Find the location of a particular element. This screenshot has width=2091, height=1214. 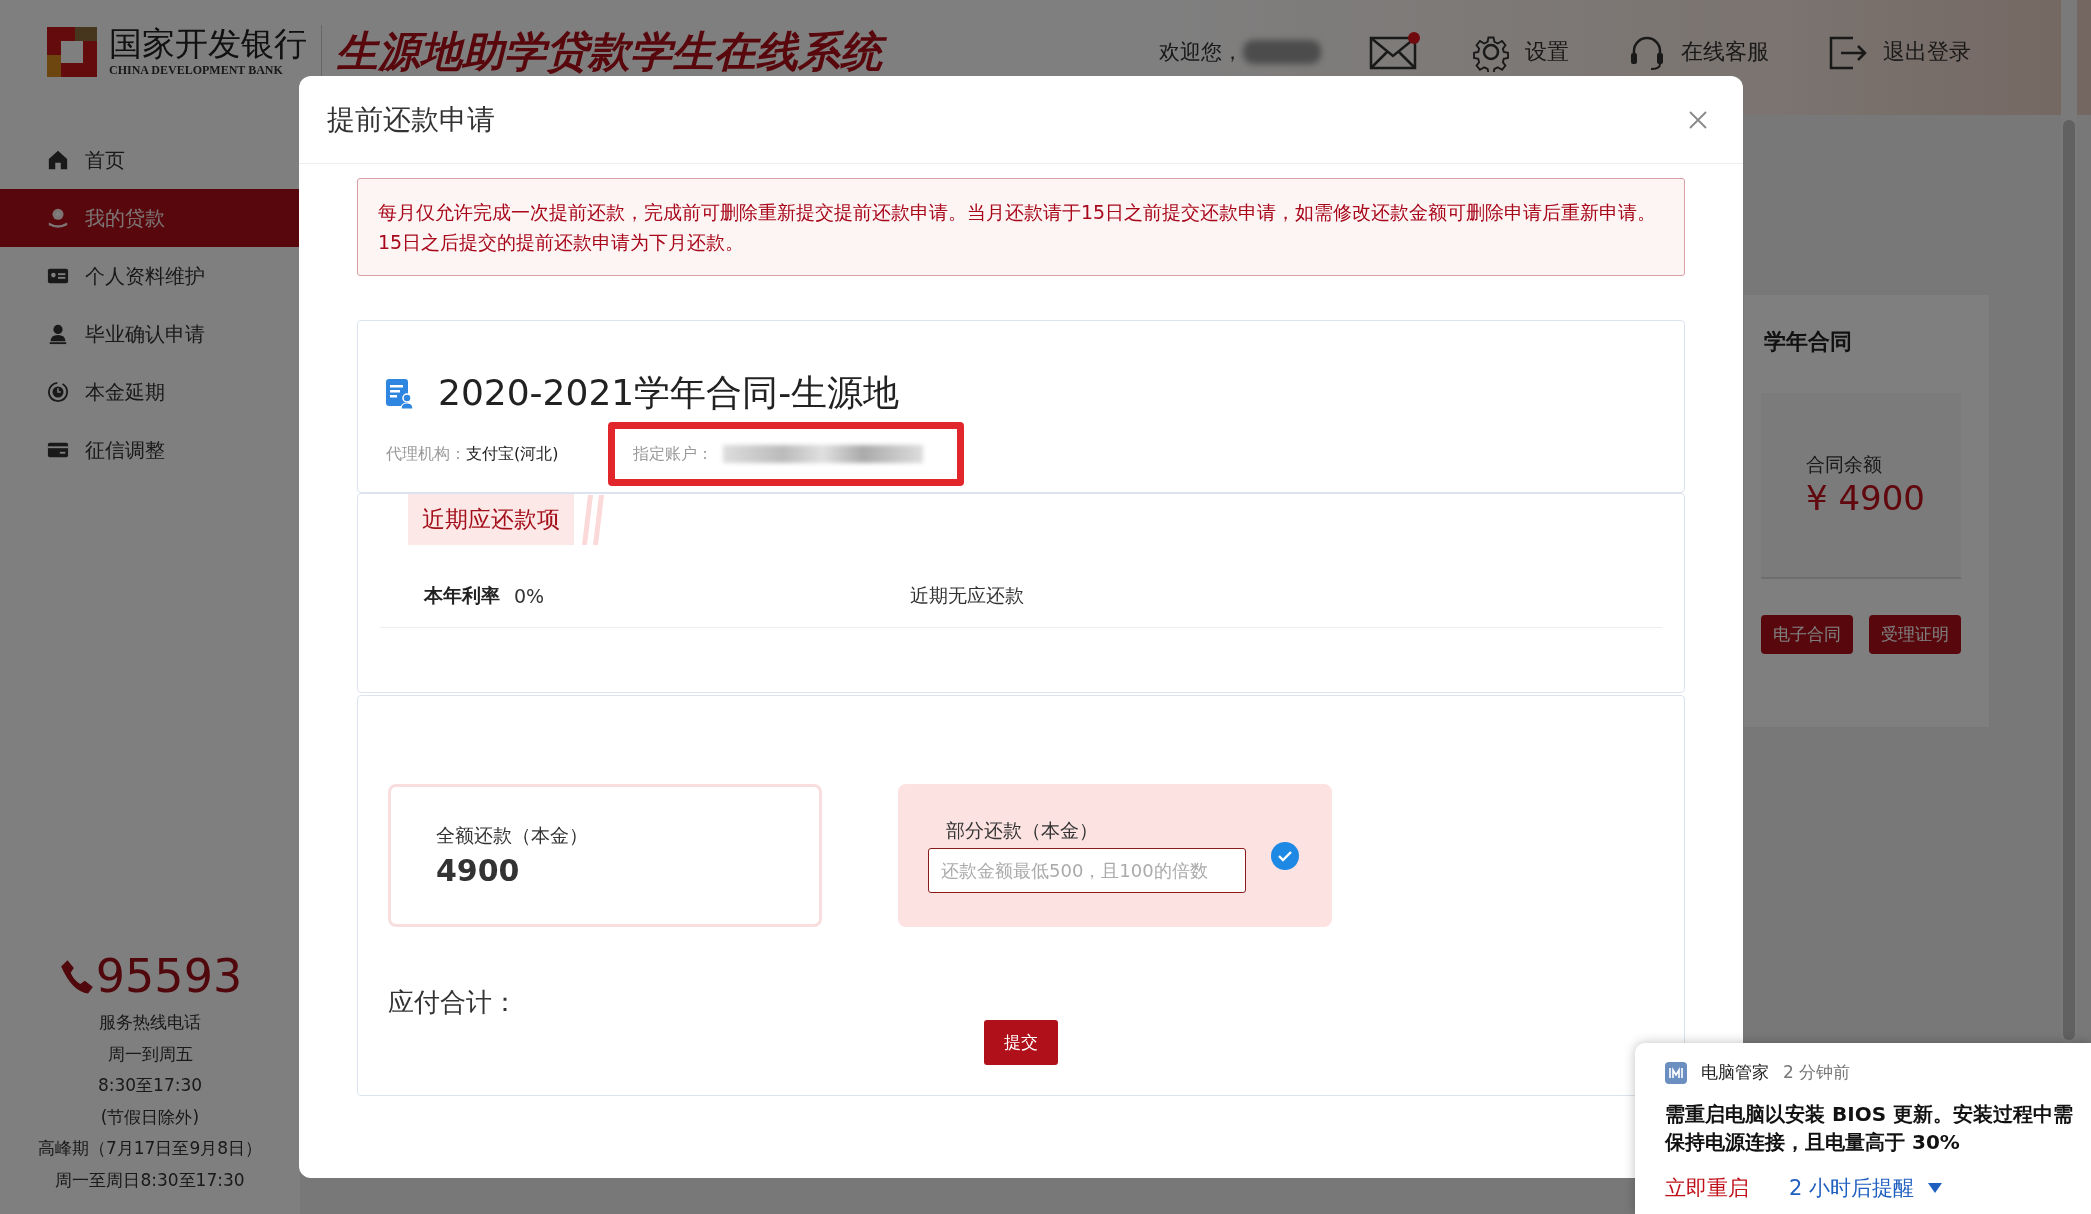

notification-message: 需重启电脑以安装 BIOS 更新。安装过程中需保持电源连接，且电量高于 30% is located at coordinates (1870, 1128).